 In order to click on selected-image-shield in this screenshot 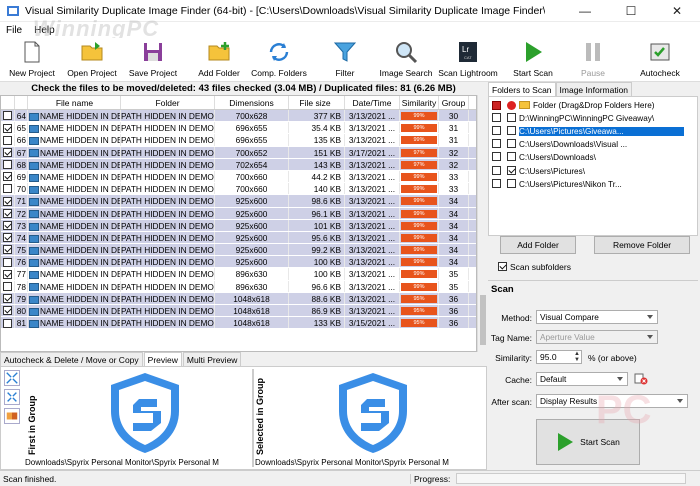, I will do `click(373, 413)`.